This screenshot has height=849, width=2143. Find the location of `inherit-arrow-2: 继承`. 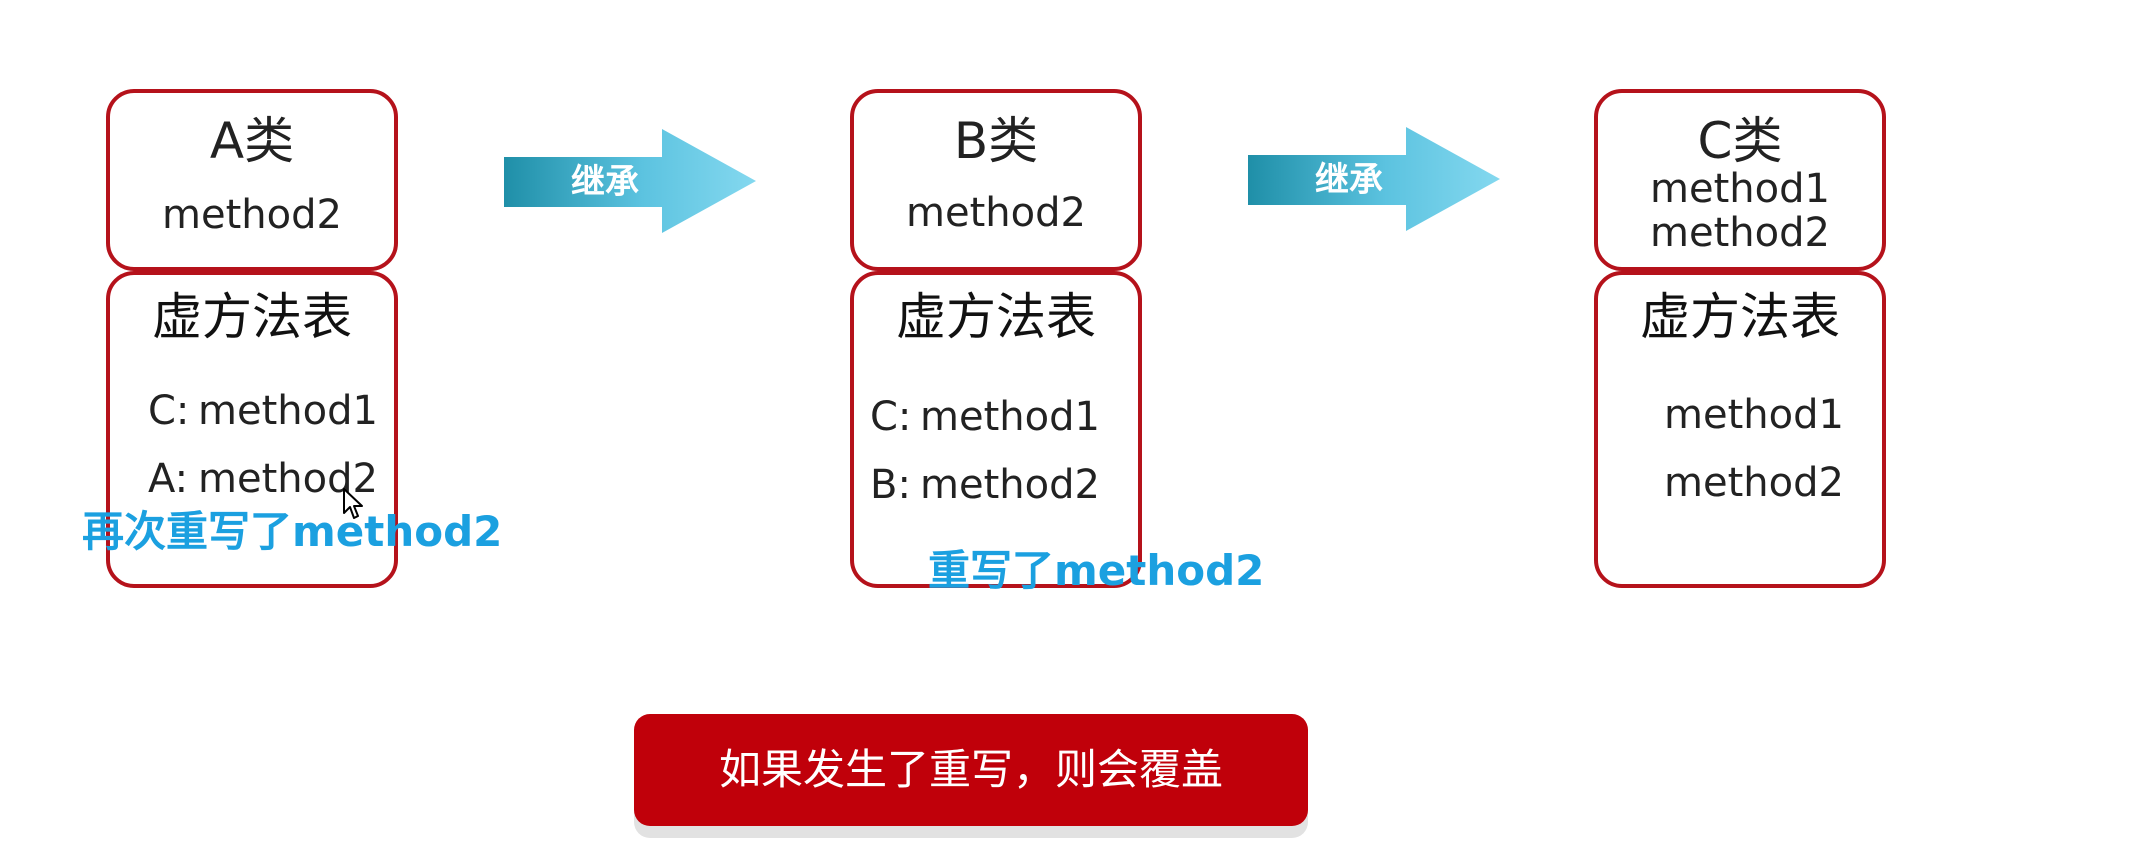

inherit-arrow-2: 继承 is located at coordinates (1374, 180).